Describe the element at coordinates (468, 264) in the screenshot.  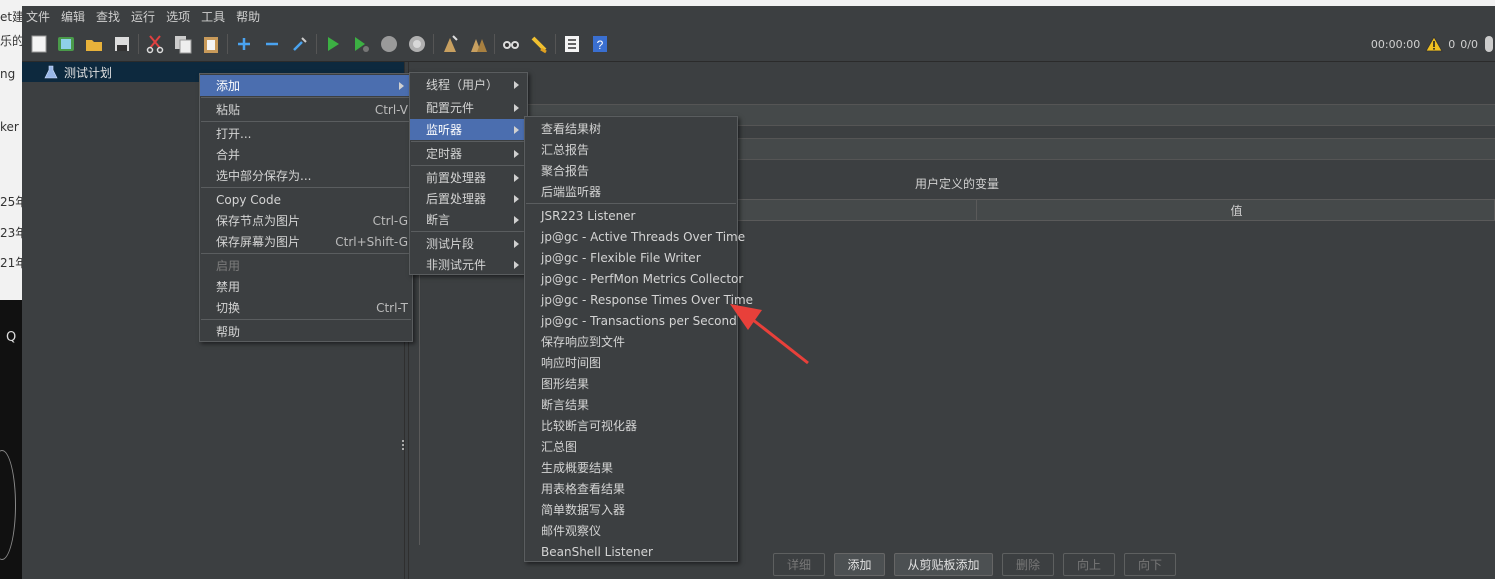
I see `submenu-item-non-test-elements: 非测试元件` at that location.